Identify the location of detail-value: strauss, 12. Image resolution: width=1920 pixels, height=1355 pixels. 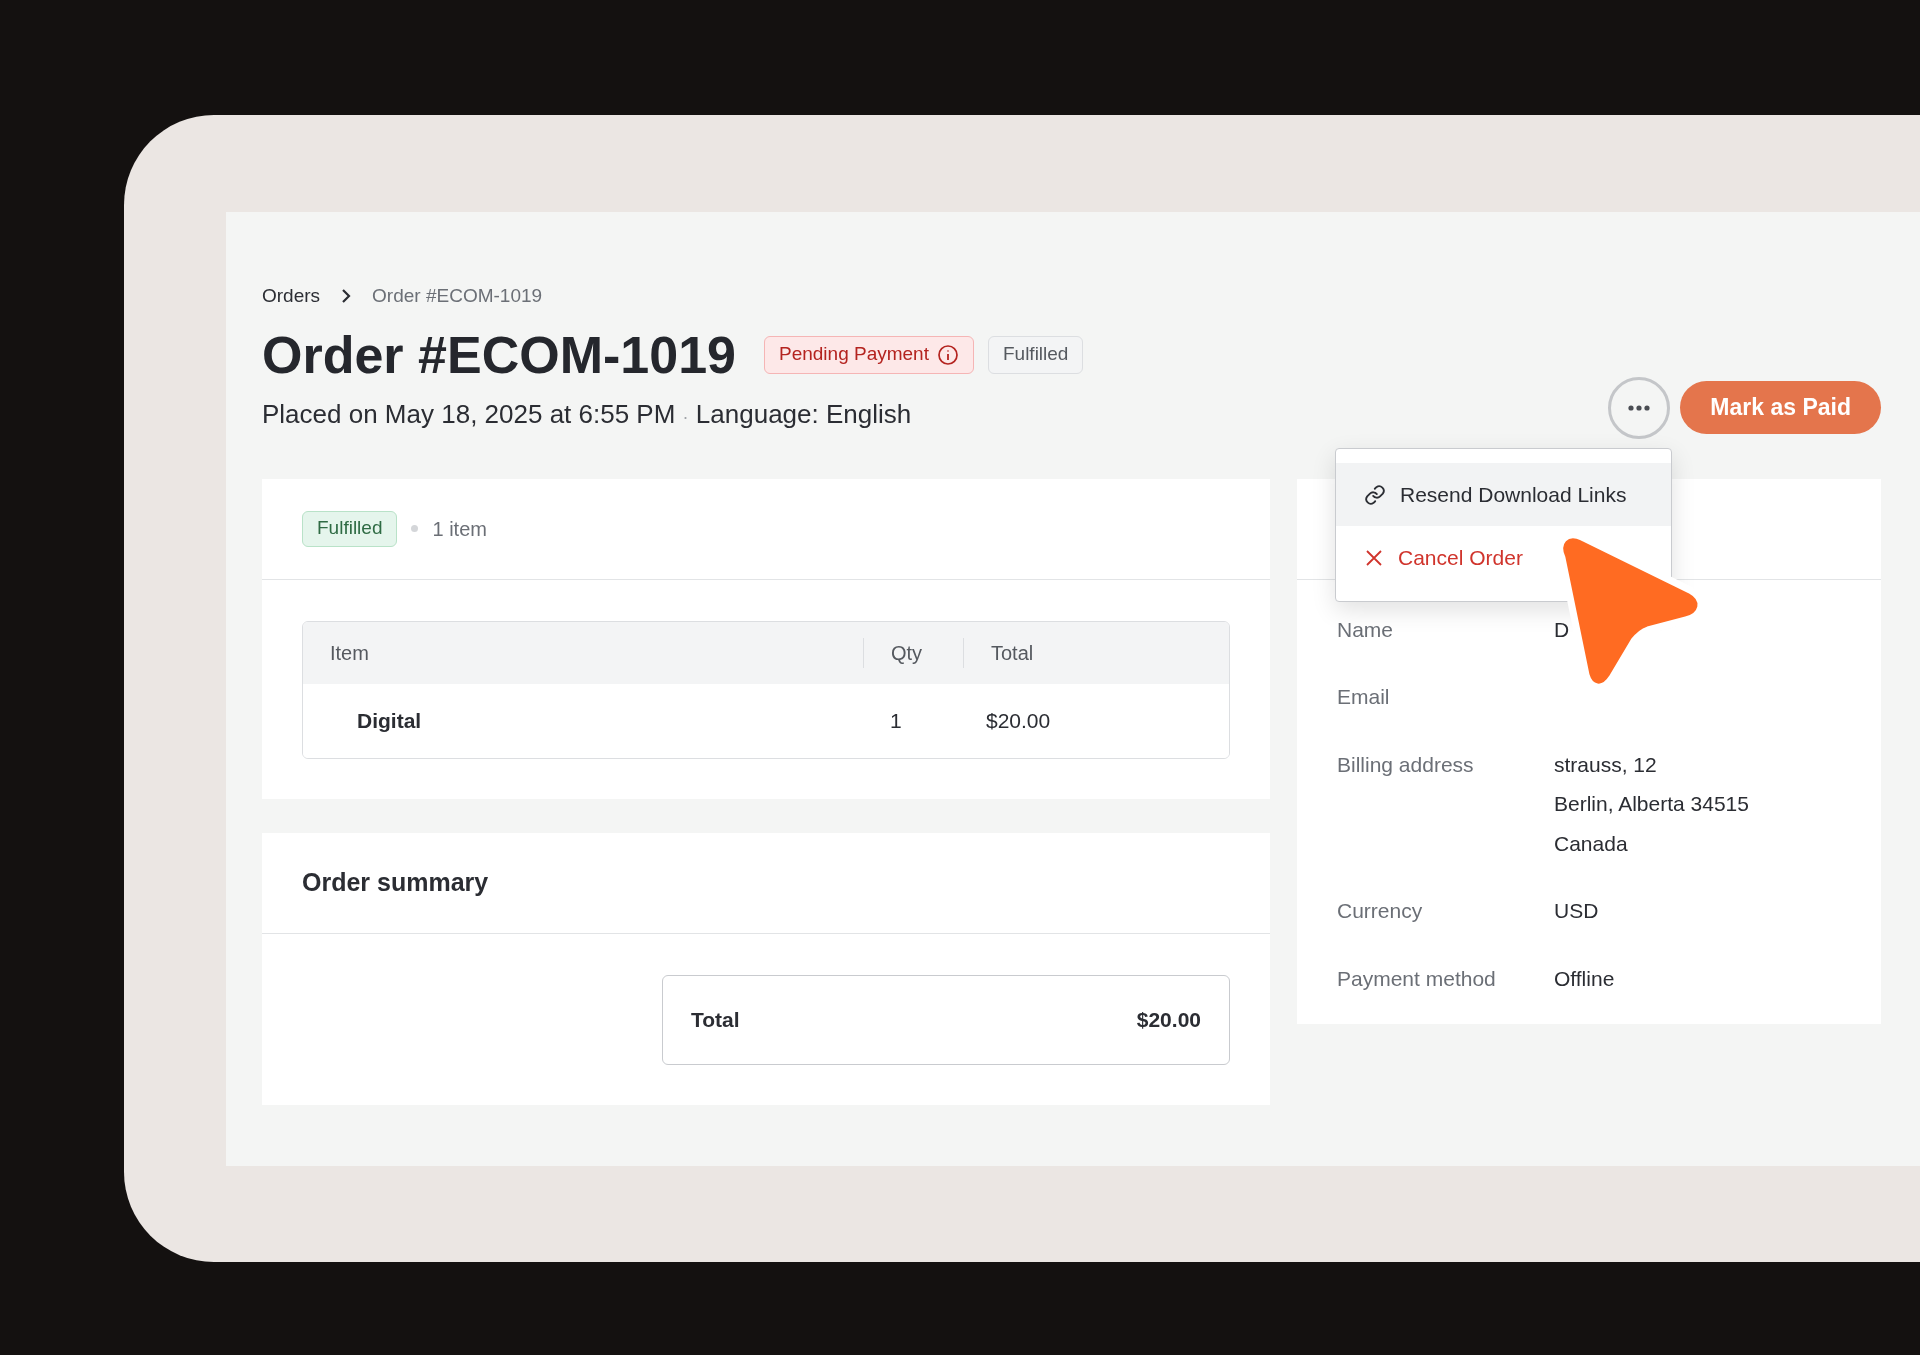
(1606, 764).